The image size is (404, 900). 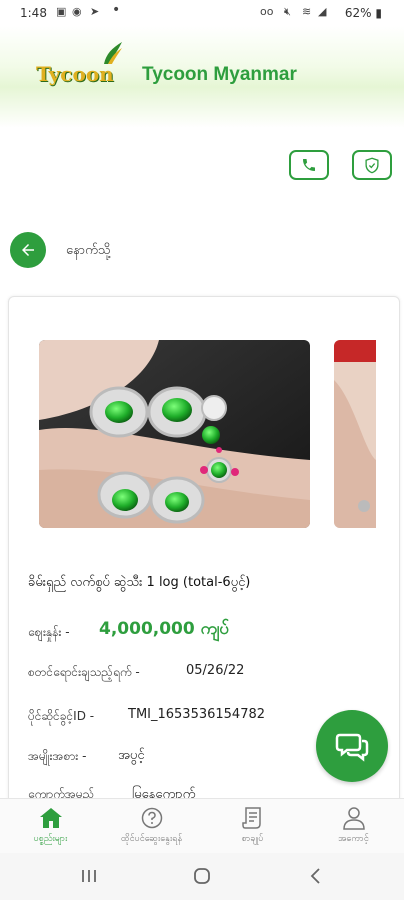 I want to click on back-label: နောက်သို့, so click(x=88, y=251).